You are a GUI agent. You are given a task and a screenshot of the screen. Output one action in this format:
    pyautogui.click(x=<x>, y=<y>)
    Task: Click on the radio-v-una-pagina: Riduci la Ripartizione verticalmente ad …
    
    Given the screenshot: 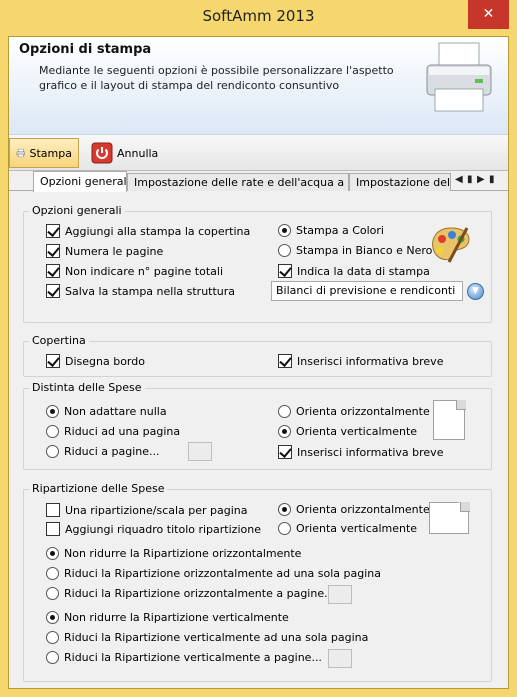 What is the action you would take?
    pyautogui.click(x=207, y=637)
    